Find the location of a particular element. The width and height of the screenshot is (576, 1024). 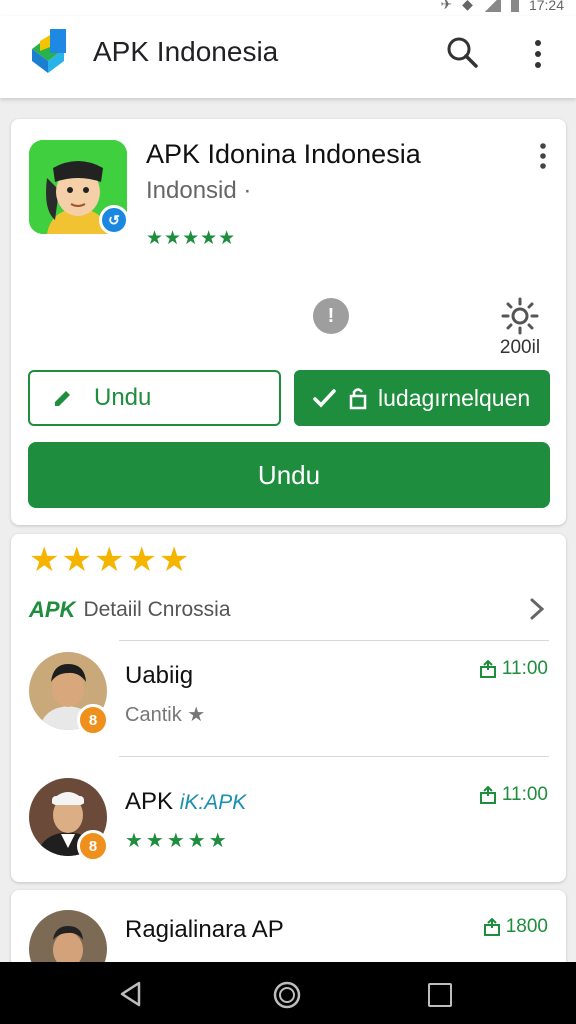

reviewer-name-text: APK is located at coordinates (149, 801).